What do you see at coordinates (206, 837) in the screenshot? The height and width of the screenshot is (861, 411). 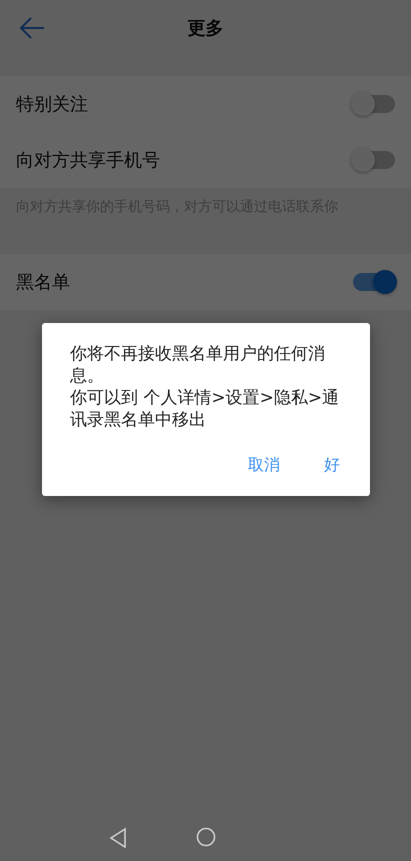 I see `home-nav-icon` at bounding box center [206, 837].